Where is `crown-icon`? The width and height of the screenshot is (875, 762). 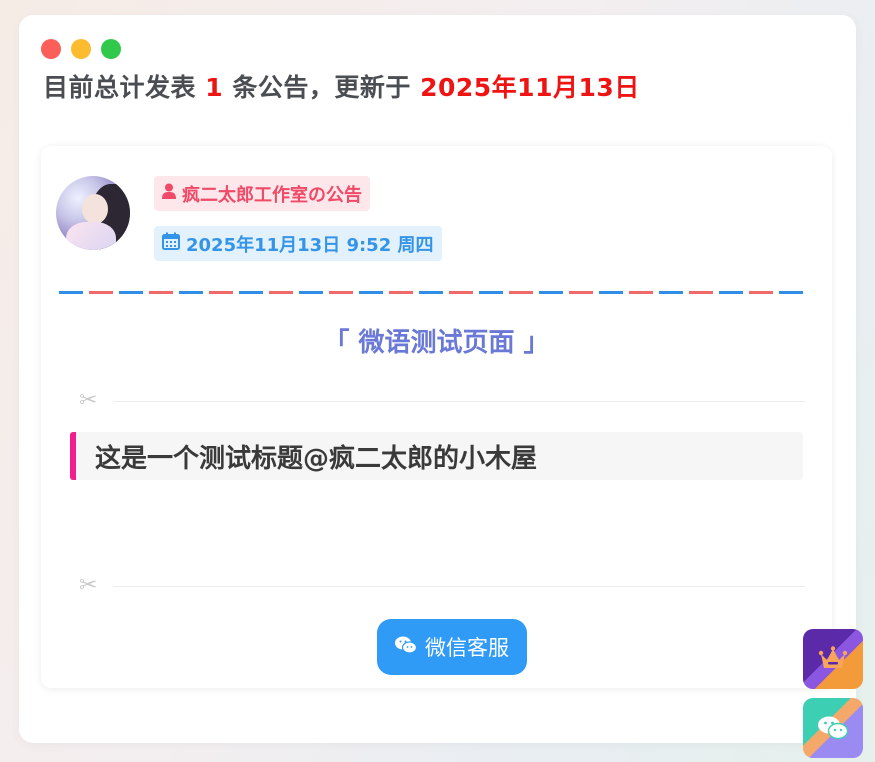 crown-icon is located at coordinates (833, 659).